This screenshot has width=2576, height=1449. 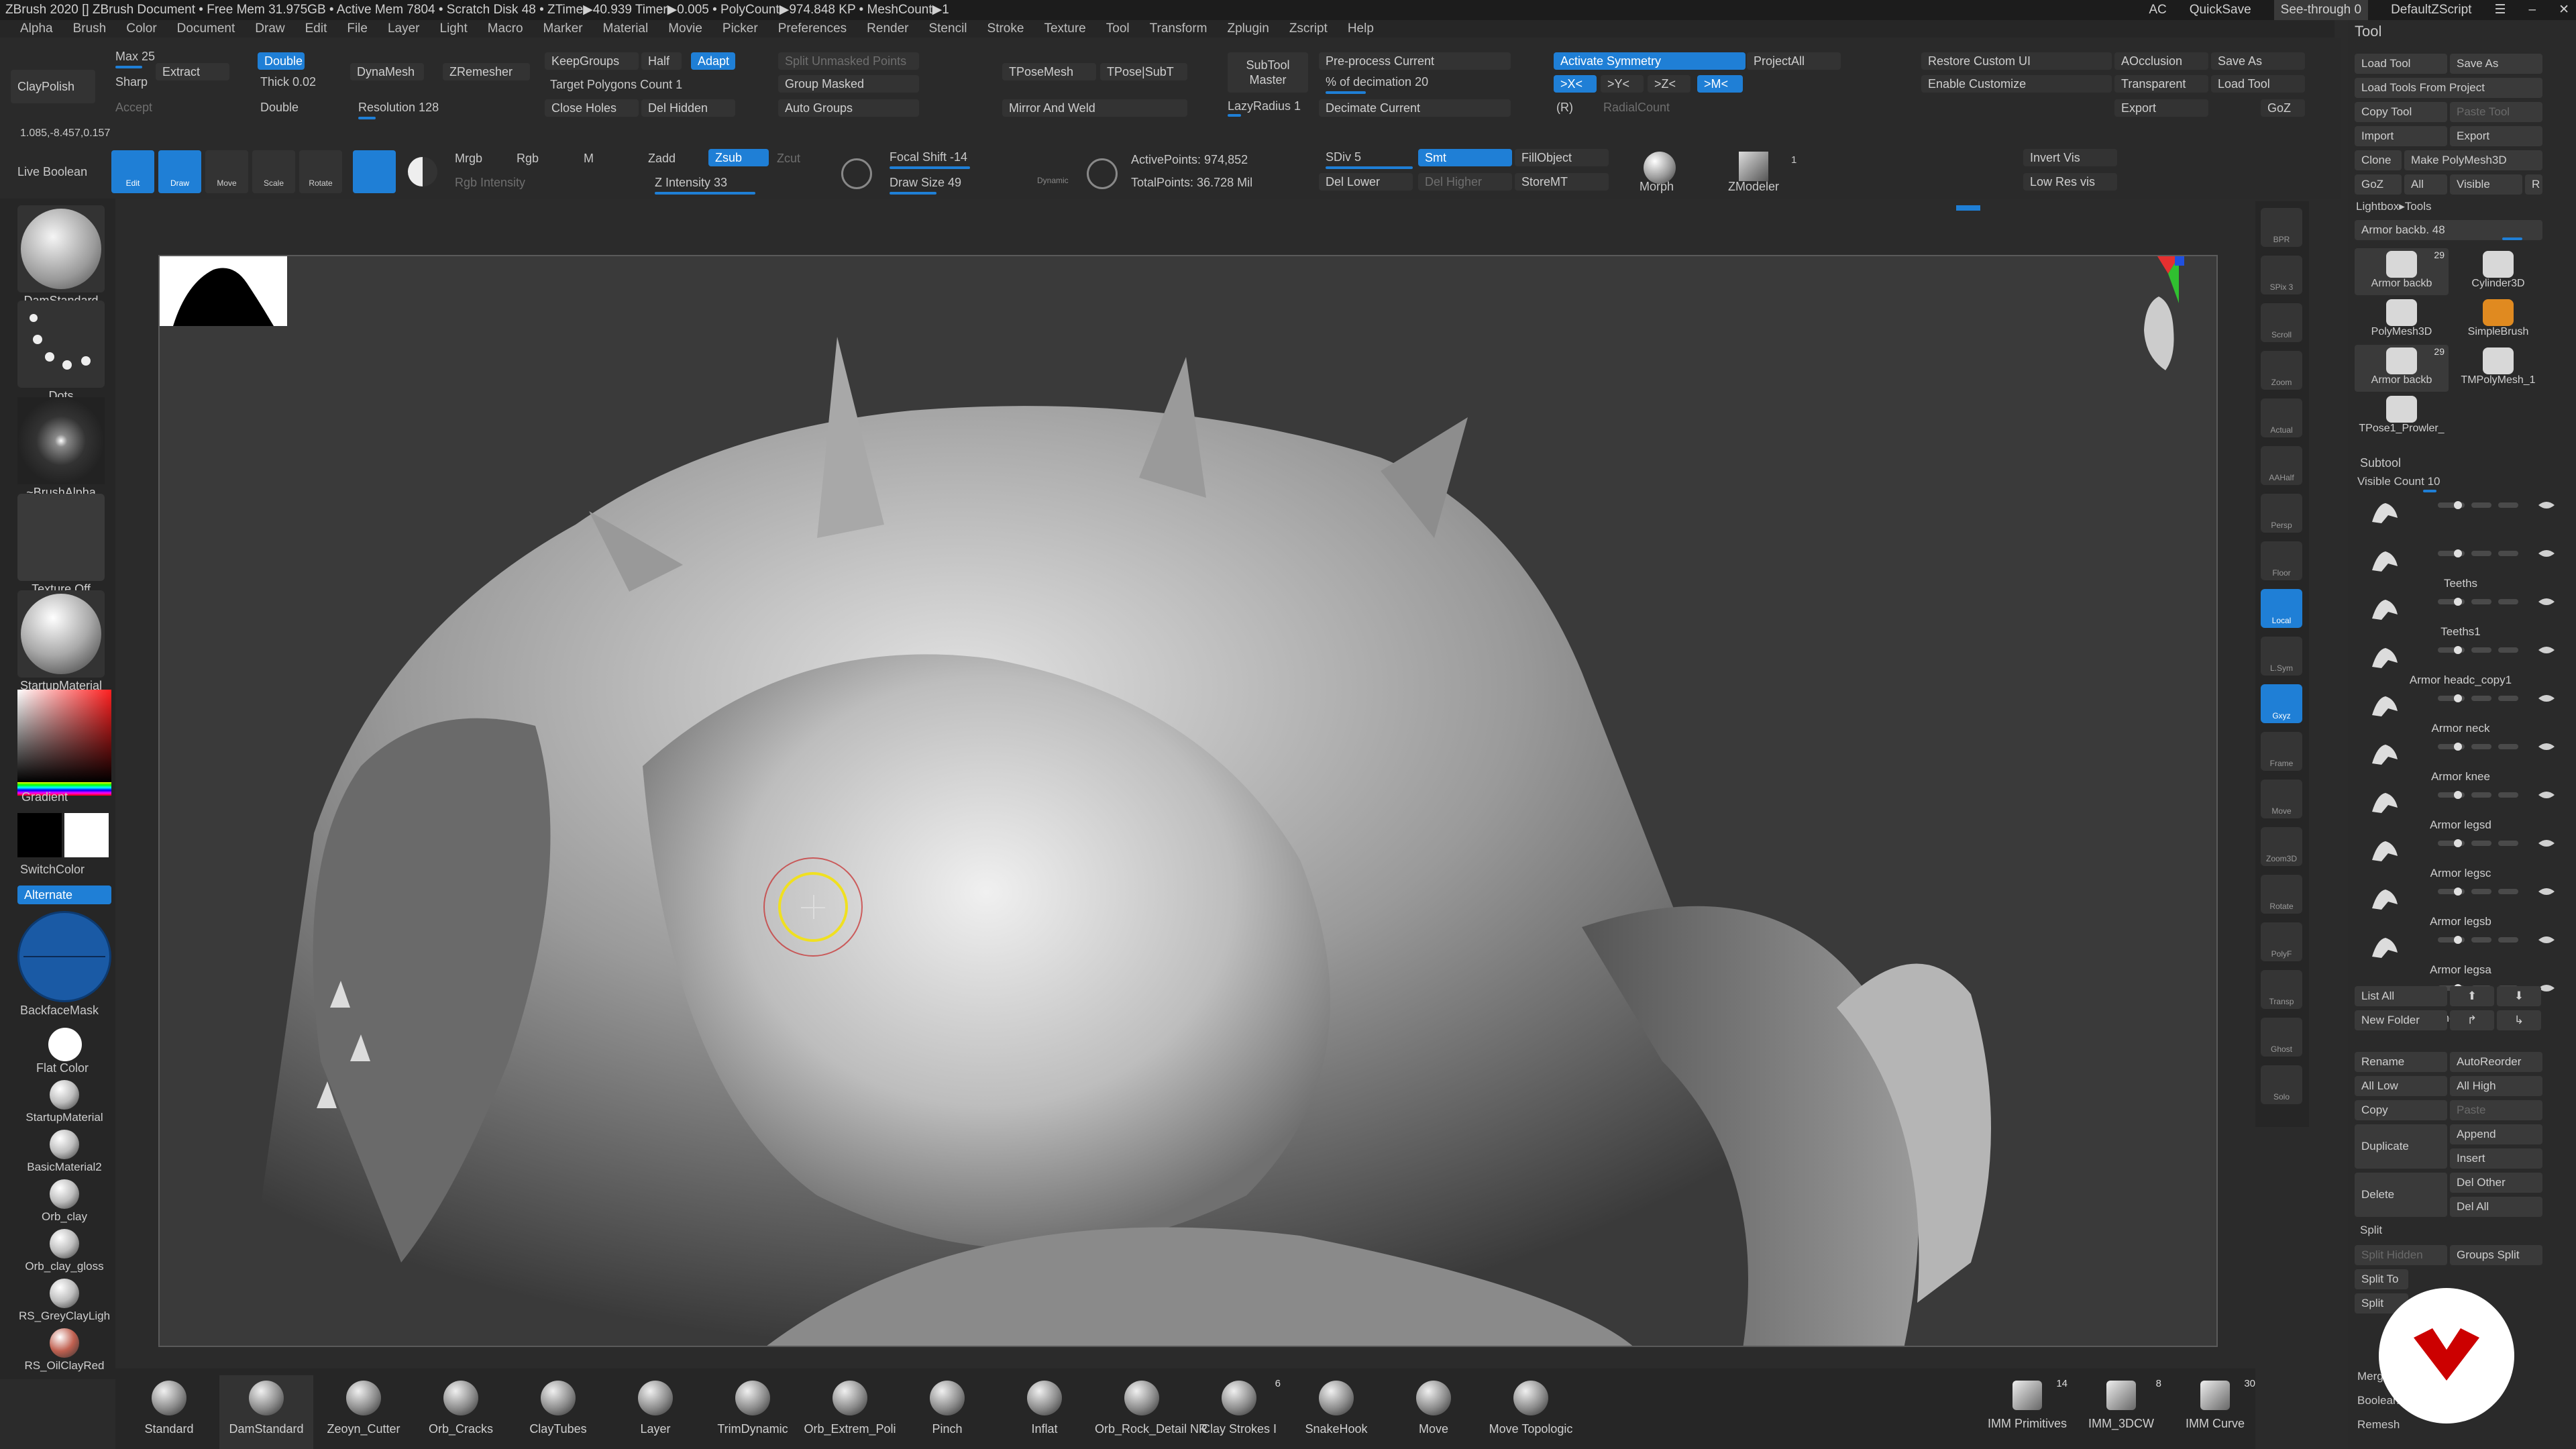 What do you see at coordinates (2371, 1230) in the screenshot?
I see `split-header: Split` at bounding box center [2371, 1230].